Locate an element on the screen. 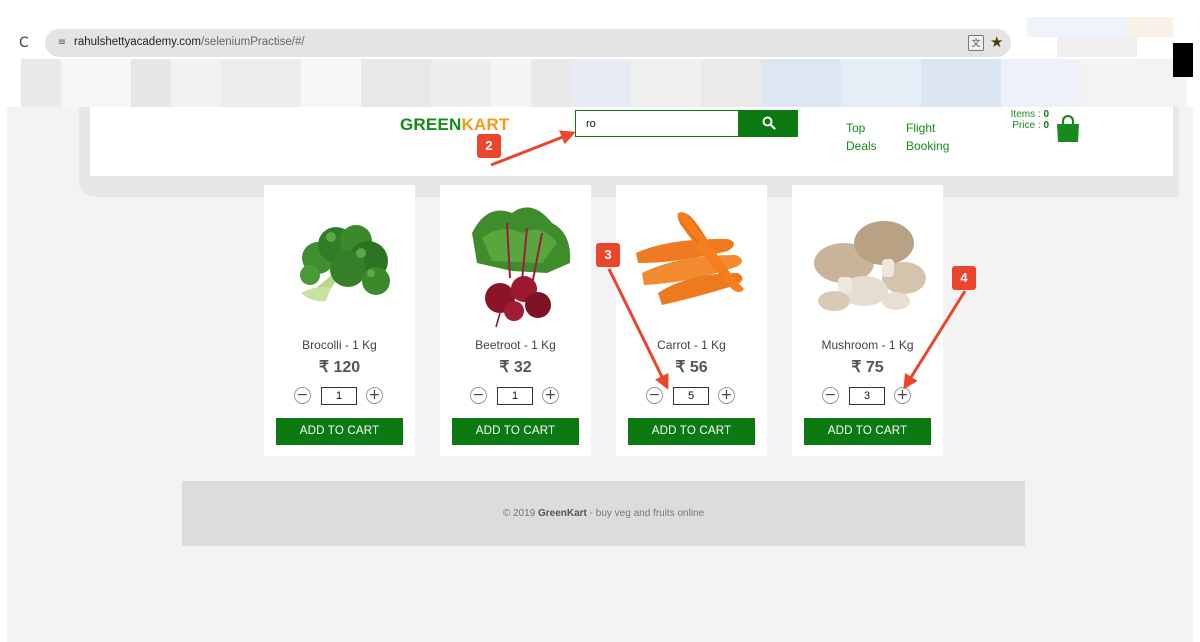 Image resolution: width=1200 pixels, height=642 pixels. annotation-badge-3: 3 is located at coordinates (608, 255).